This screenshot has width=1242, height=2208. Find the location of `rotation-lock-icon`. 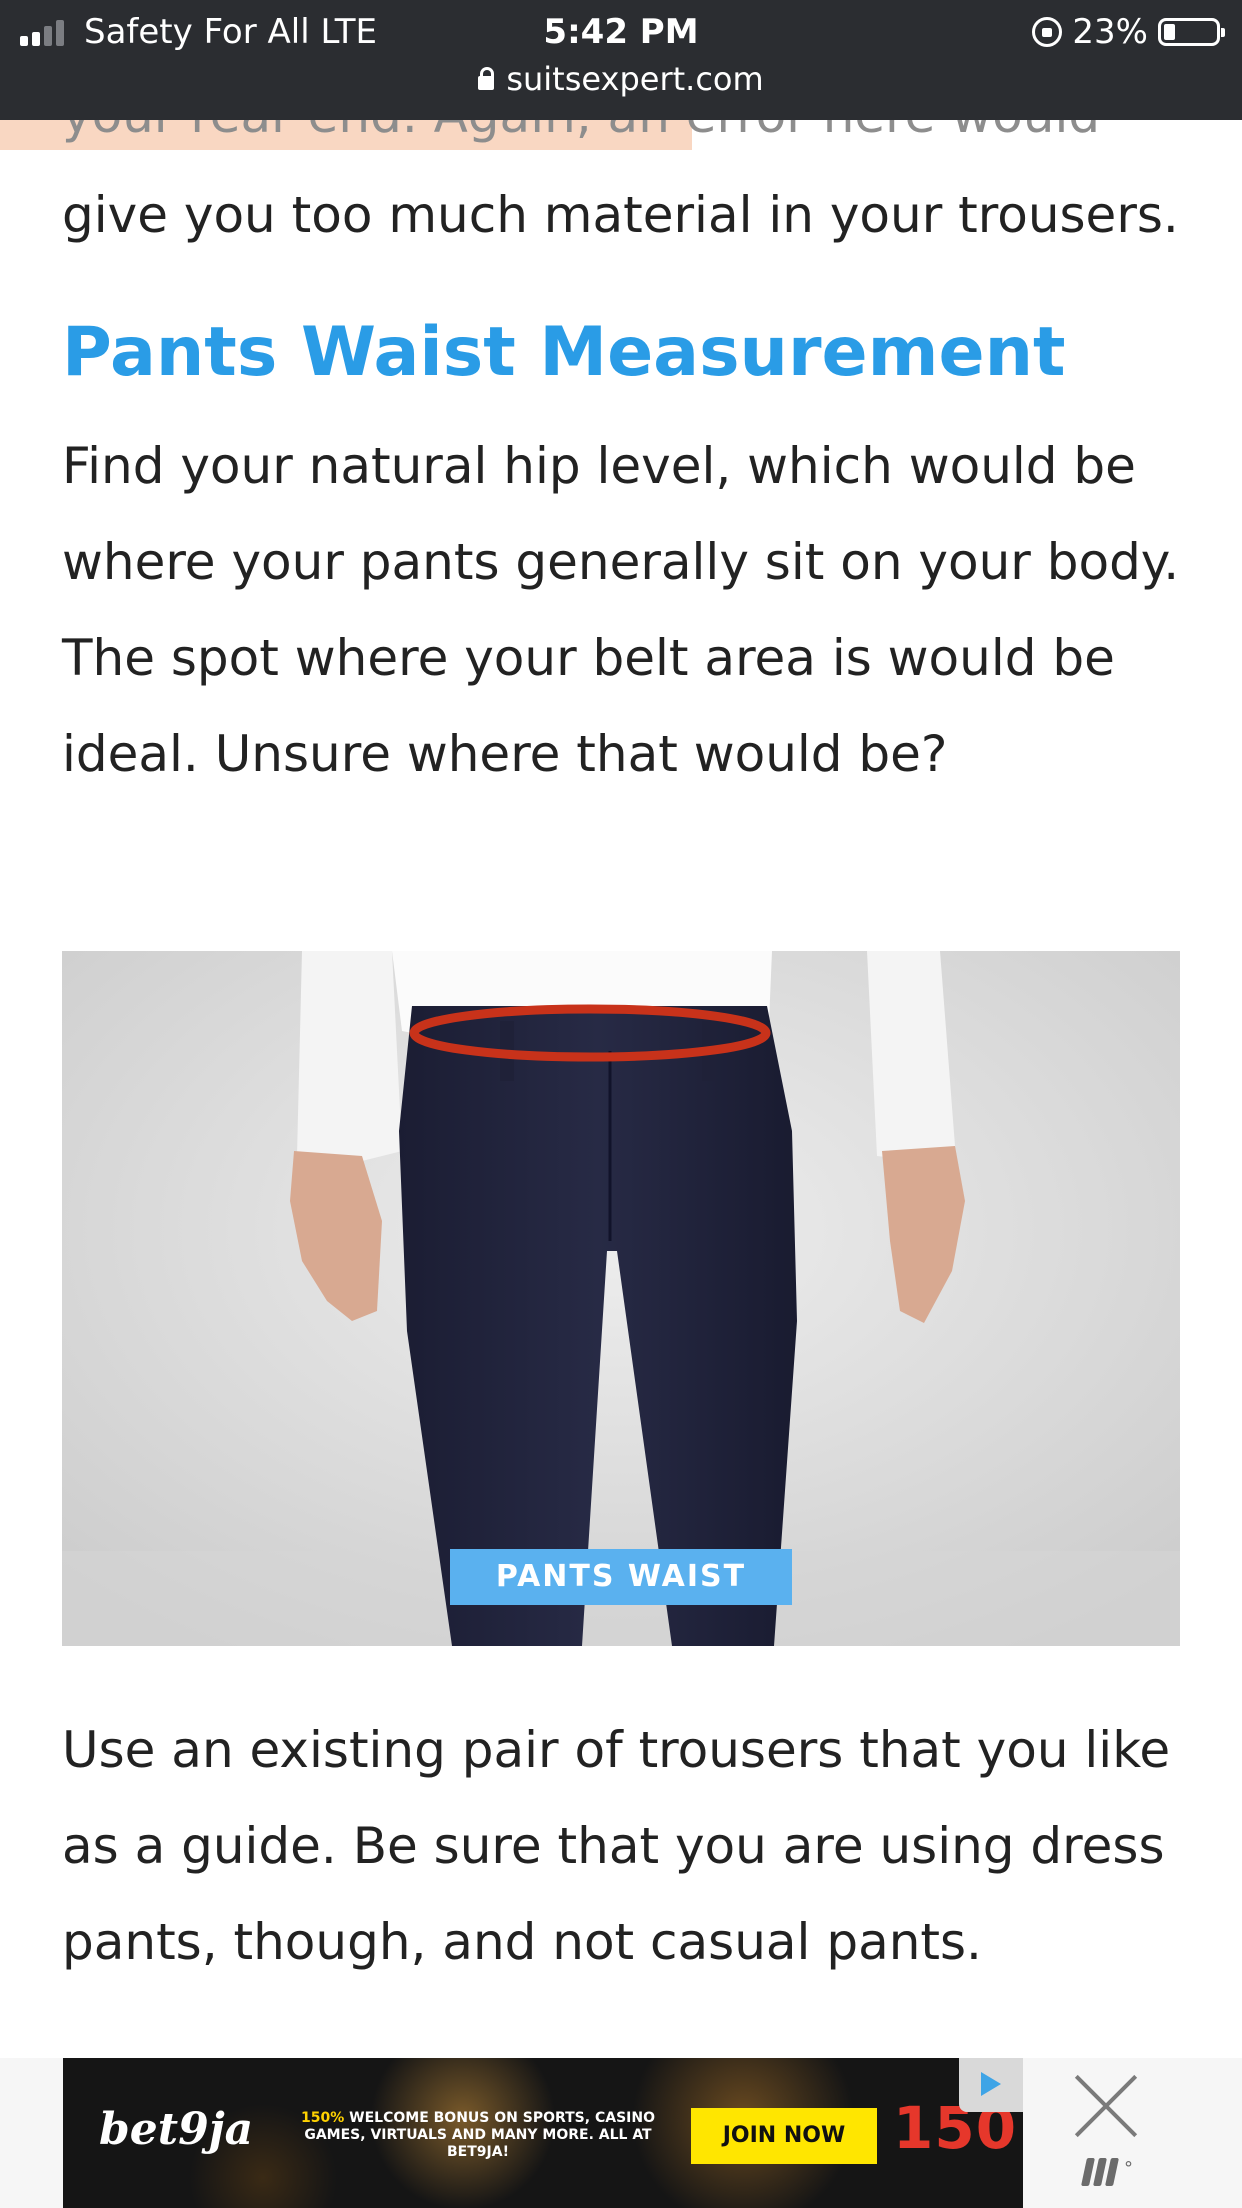

rotation-lock-icon is located at coordinates (1047, 32).